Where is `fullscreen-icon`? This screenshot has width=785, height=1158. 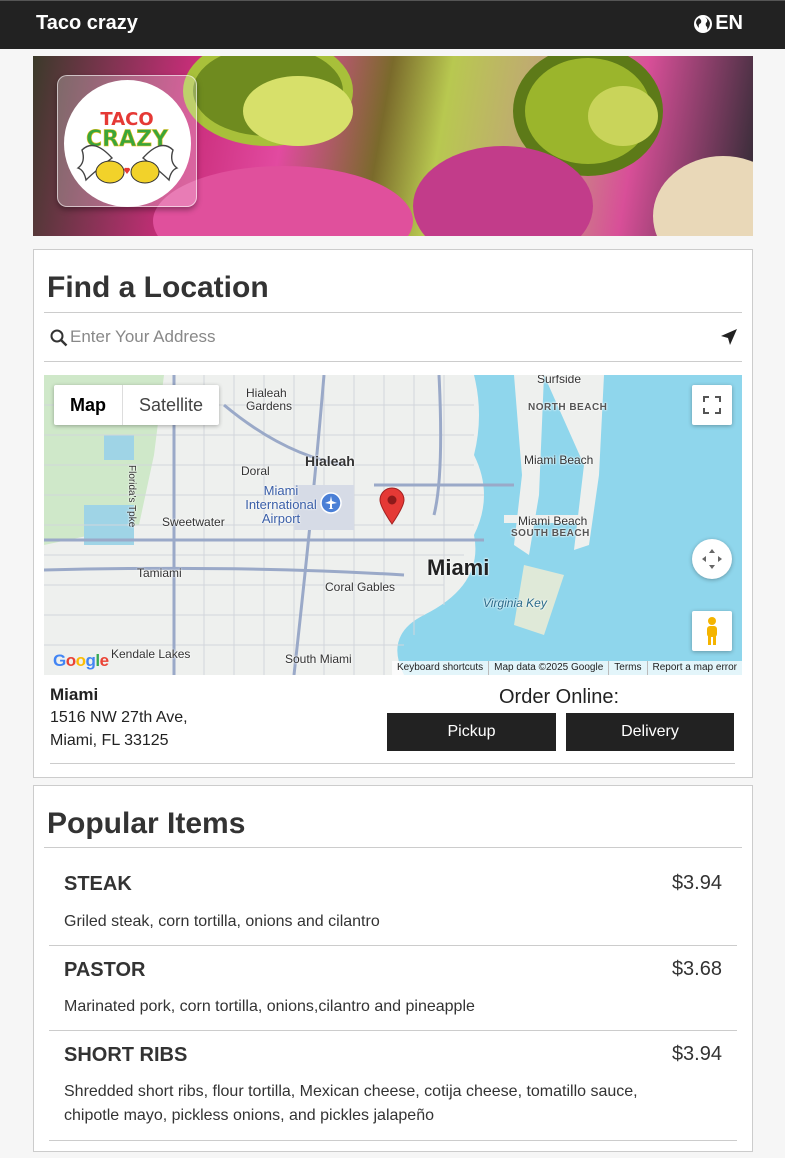
fullscreen-icon is located at coordinates (712, 405).